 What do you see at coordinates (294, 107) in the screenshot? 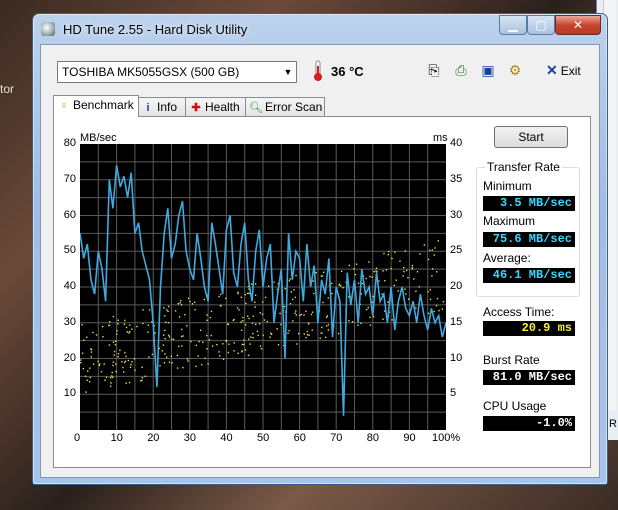
I see `tab-error-scan-label: Error Scan` at bounding box center [294, 107].